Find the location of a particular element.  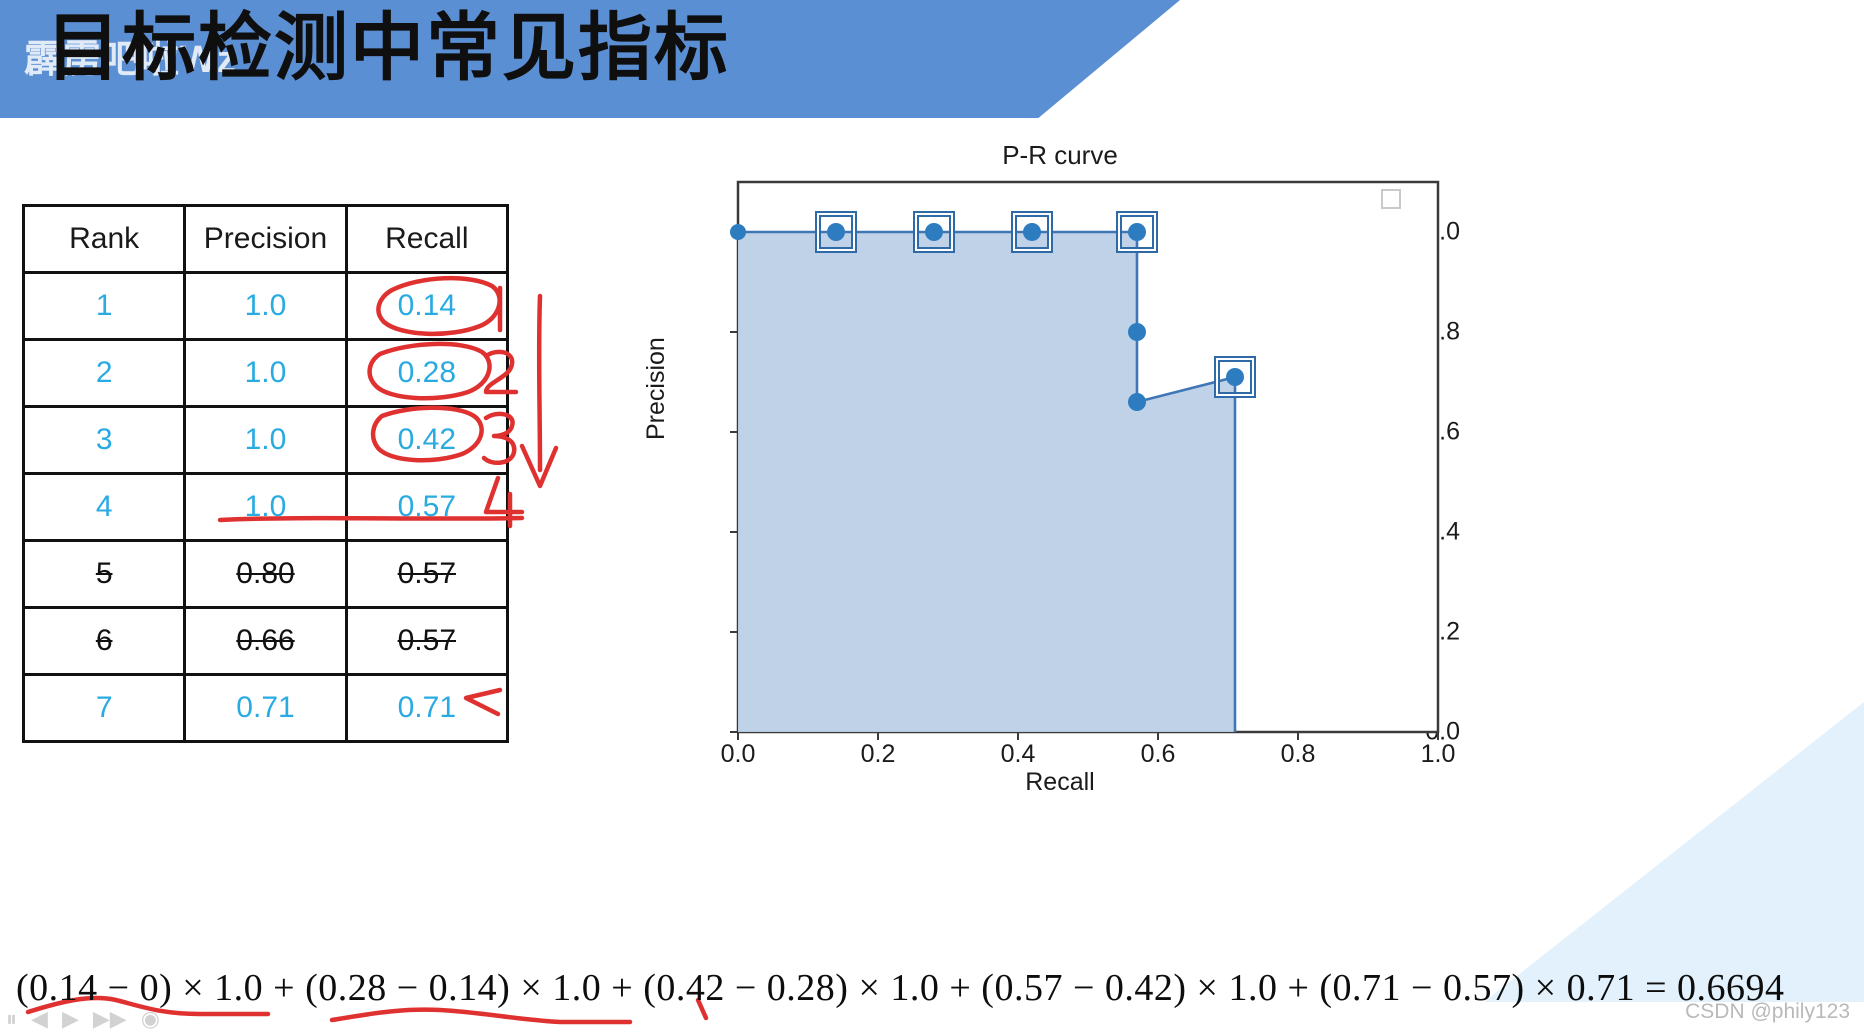

cell-rank: 4 is located at coordinates (104, 507).